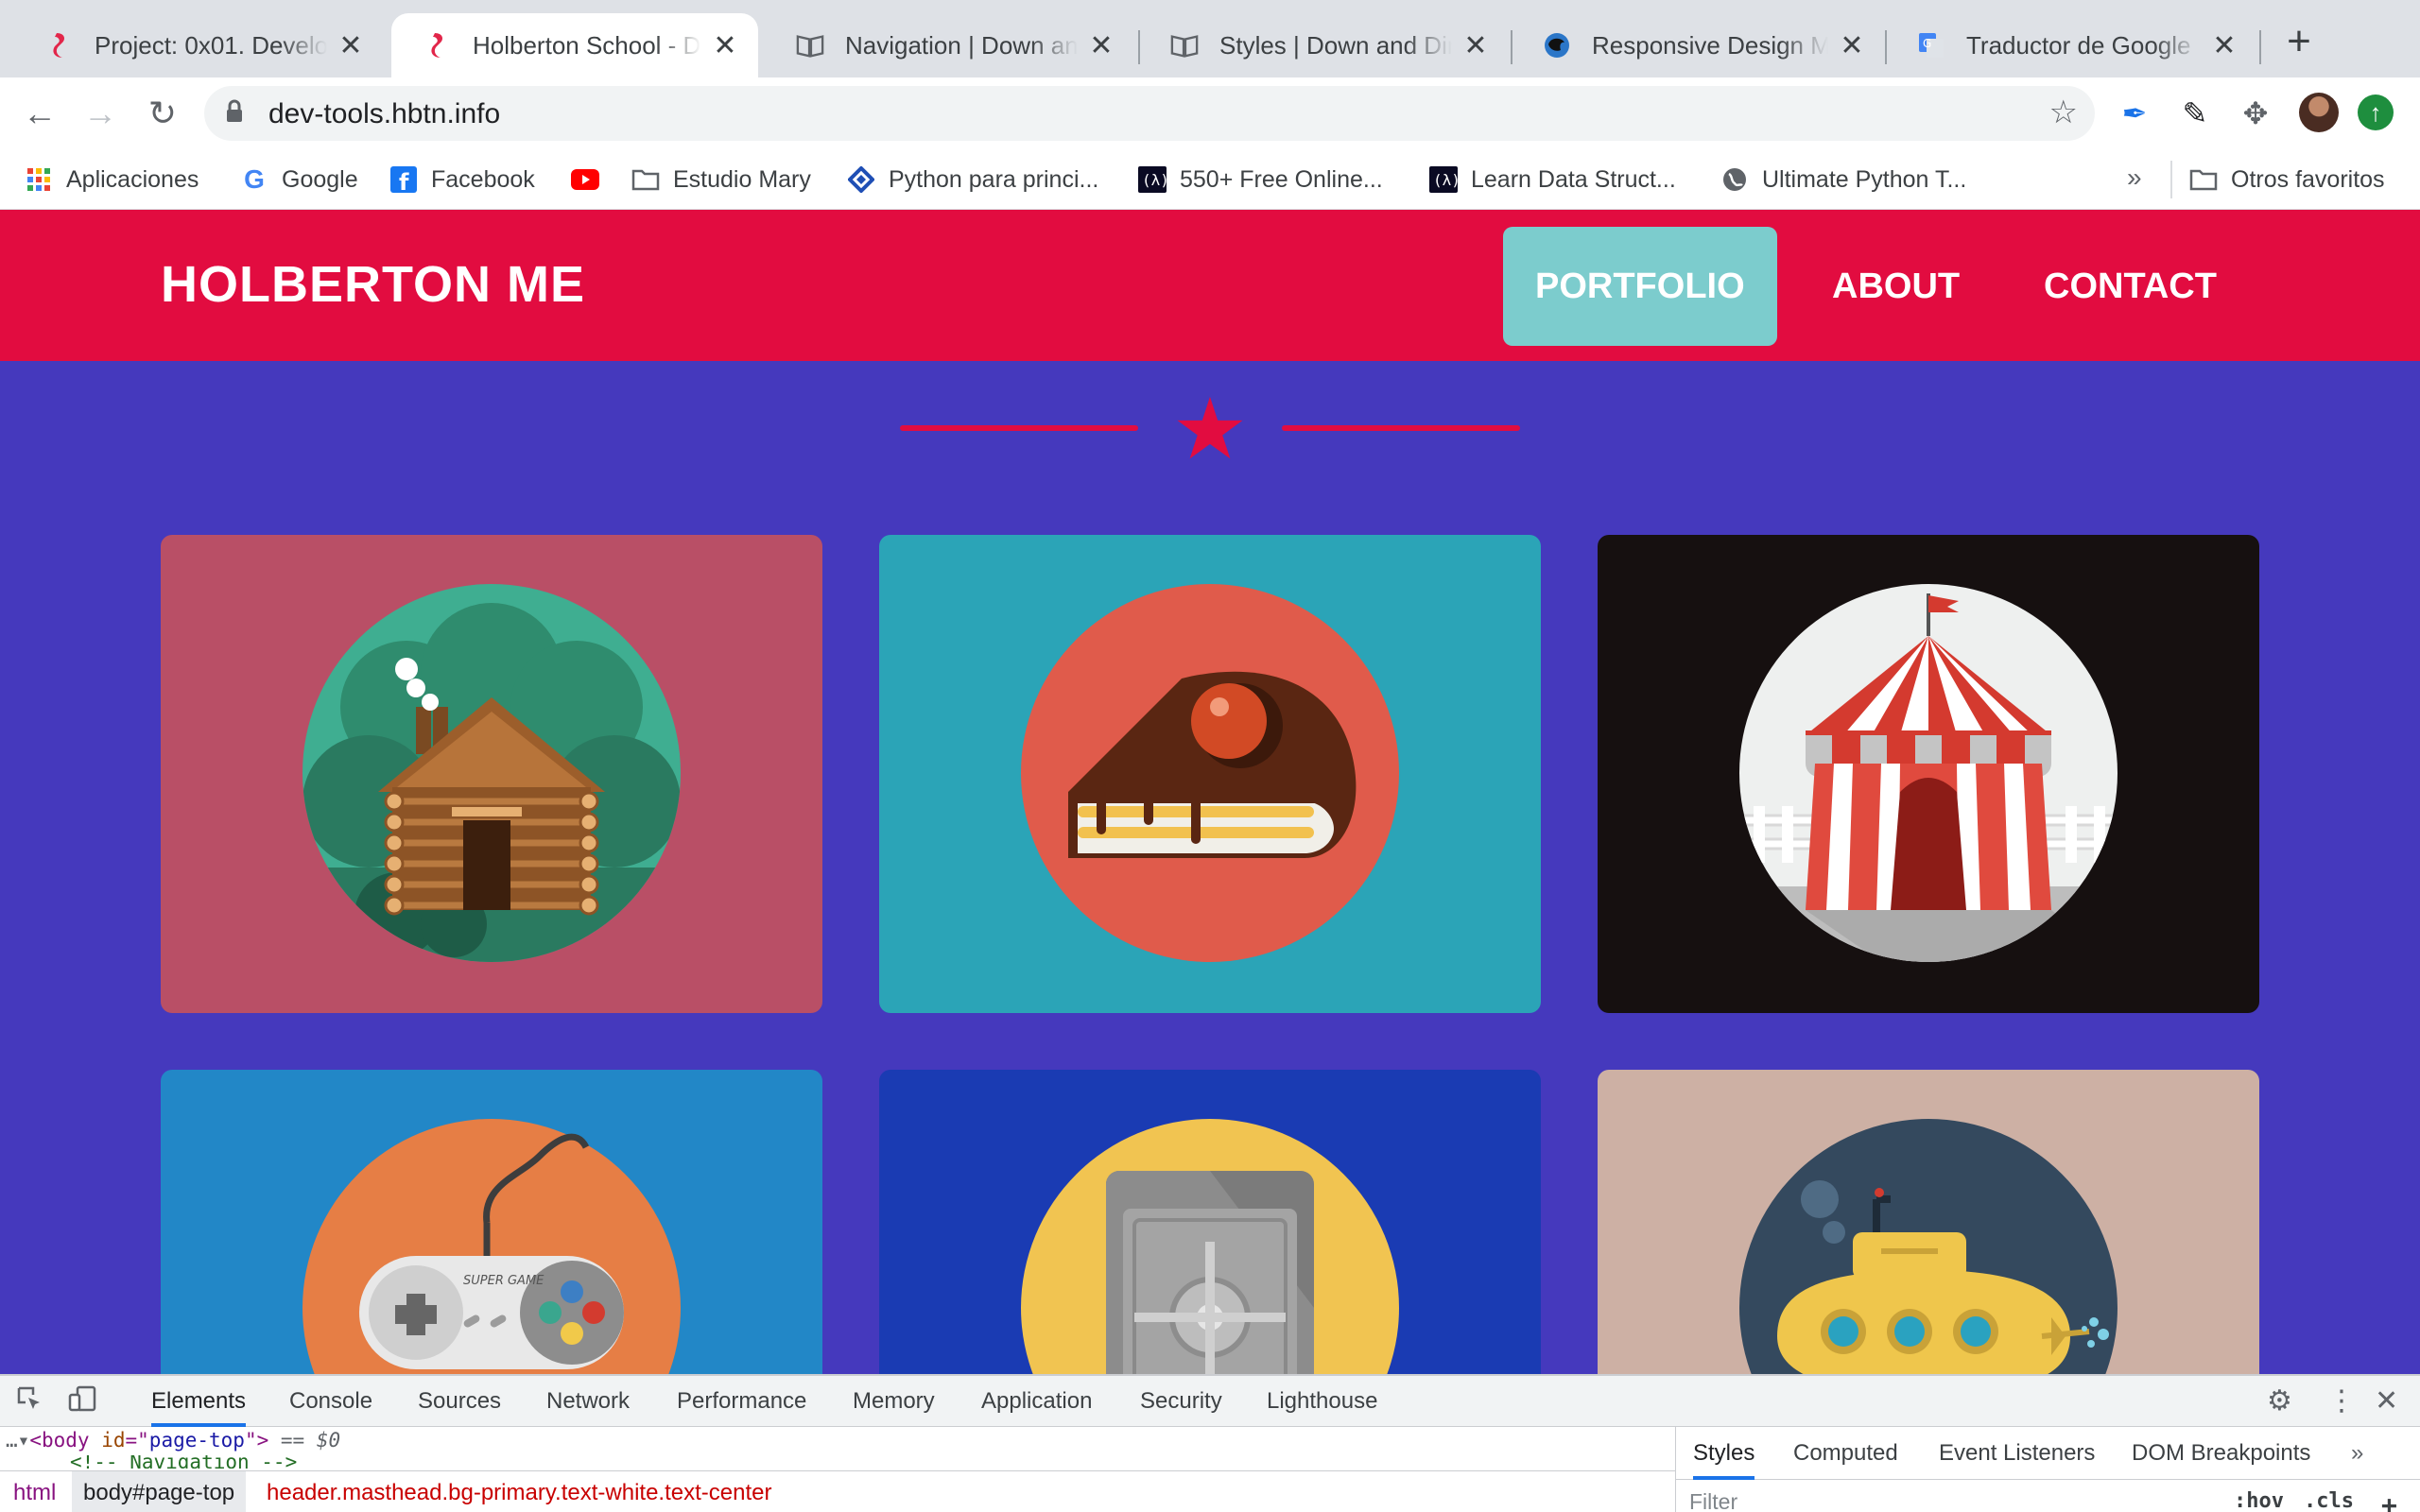 This screenshot has width=2420, height=1512. What do you see at coordinates (588, 1401) in the screenshot?
I see `devtools-tab-network: Network` at bounding box center [588, 1401].